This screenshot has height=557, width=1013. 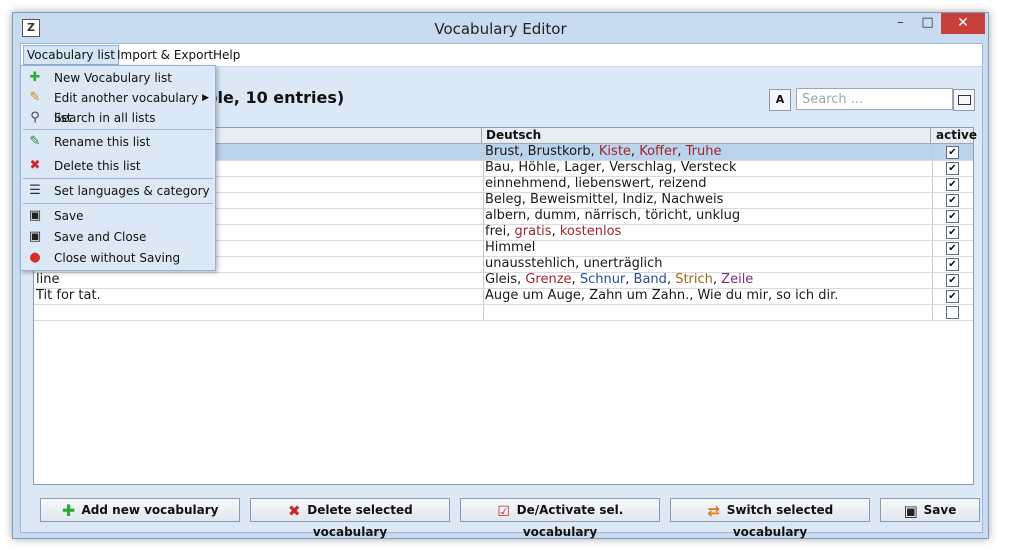 What do you see at coordinates (165, 55) in the screenshot?
I see `menu-import-export: Import & Export` at bounding box center [165, 55].